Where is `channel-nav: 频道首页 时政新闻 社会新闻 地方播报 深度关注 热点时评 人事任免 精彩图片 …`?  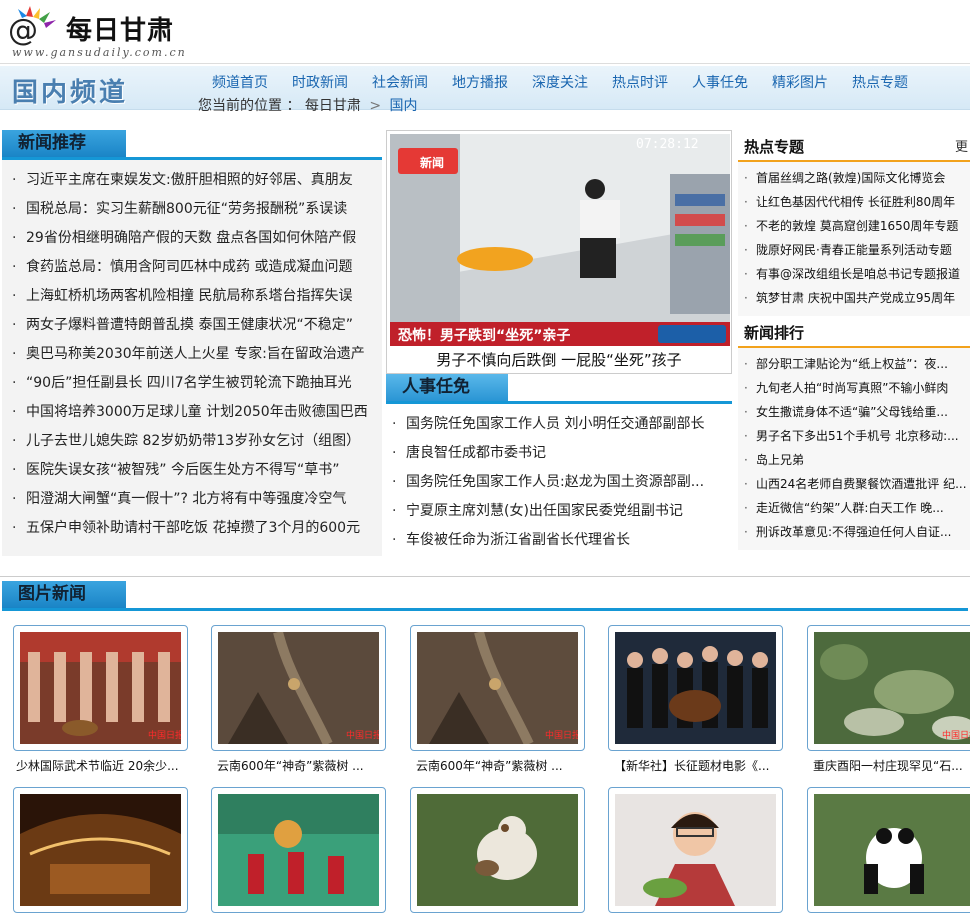
channel-nav: 频道首页 时政新闻 社会新闻 地方播报 深度关注 热点时评 人事任免 精彩图片 … is located at coordinates (560, 82).